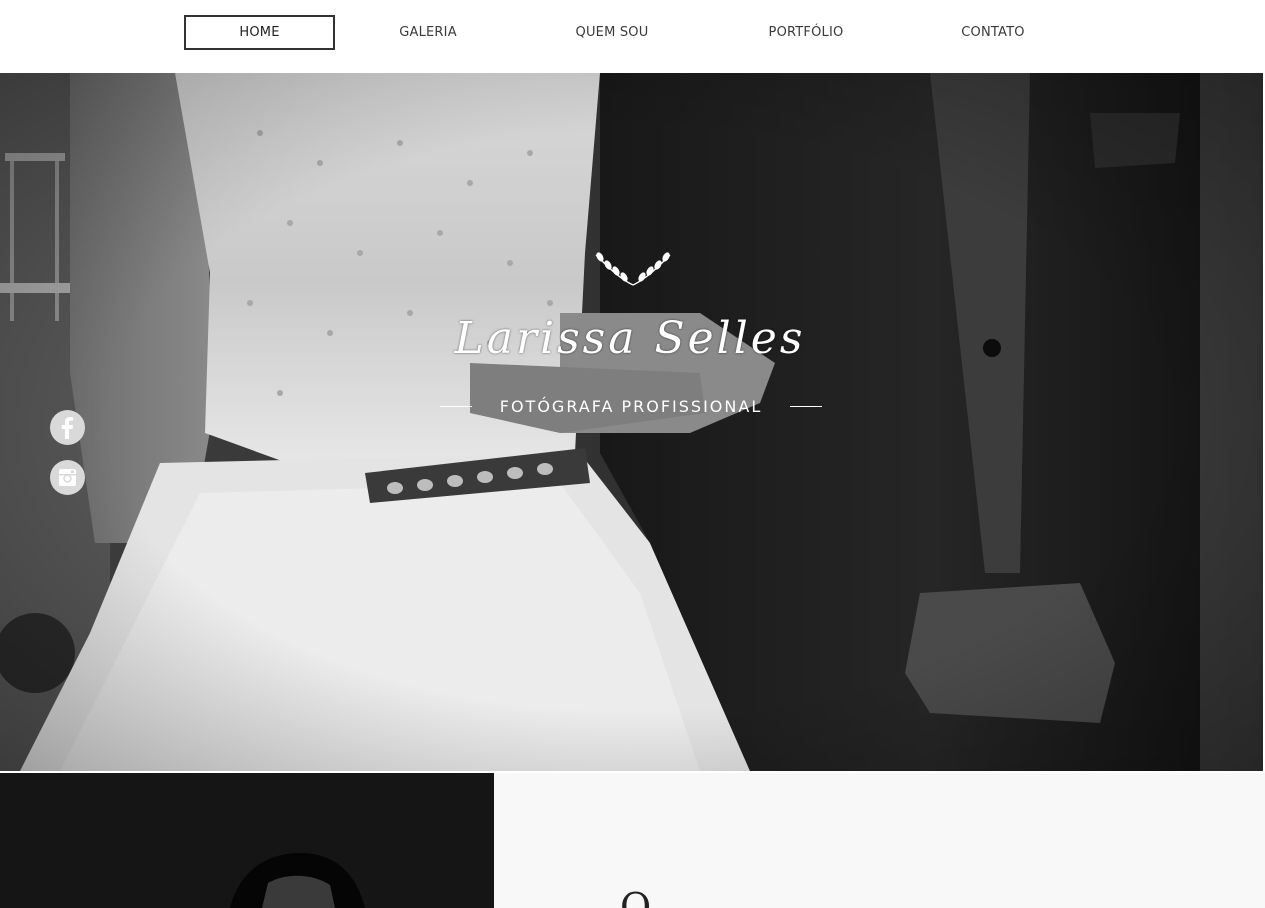  I want to click on instagram-icon, so click(67, 477).